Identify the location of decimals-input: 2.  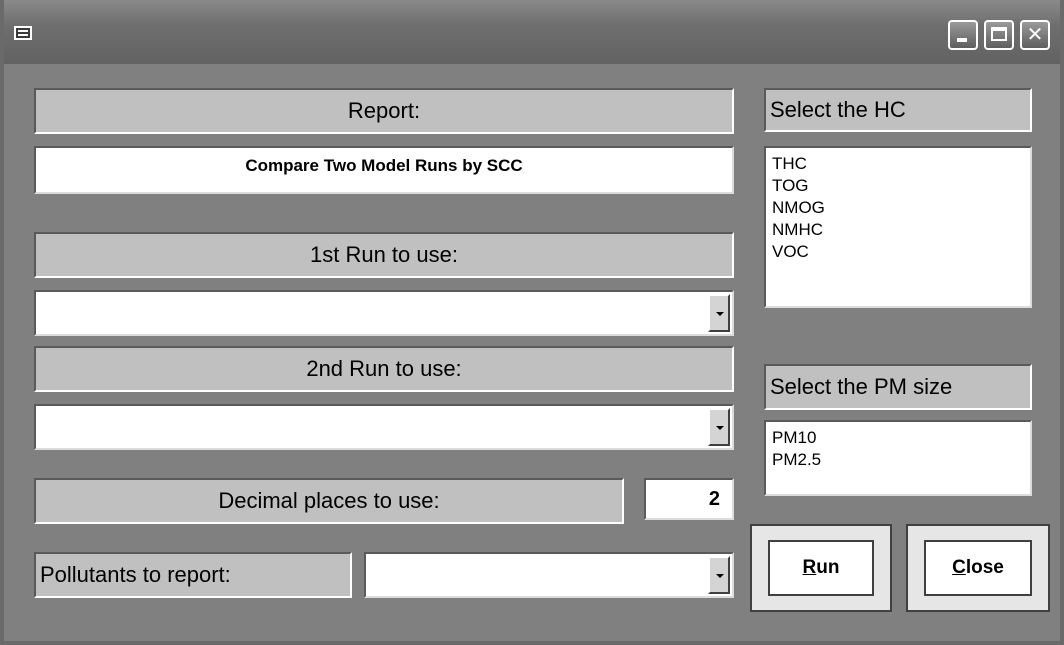
(689, 499).